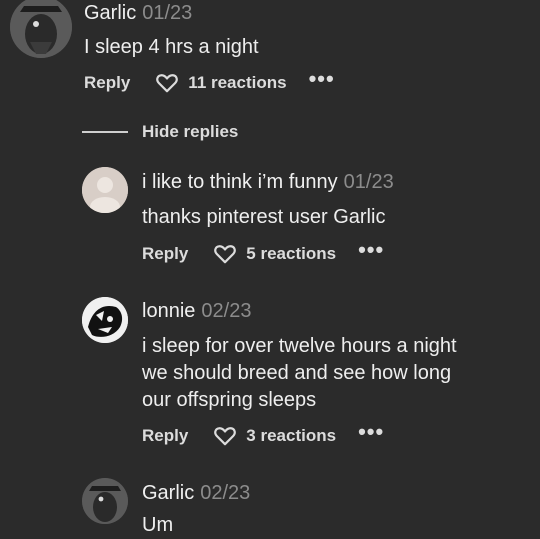  What do you see at coordinates (168, 493) in the screenshot?
I see `reply-author: Garlic` at bounding box center [168, 493].